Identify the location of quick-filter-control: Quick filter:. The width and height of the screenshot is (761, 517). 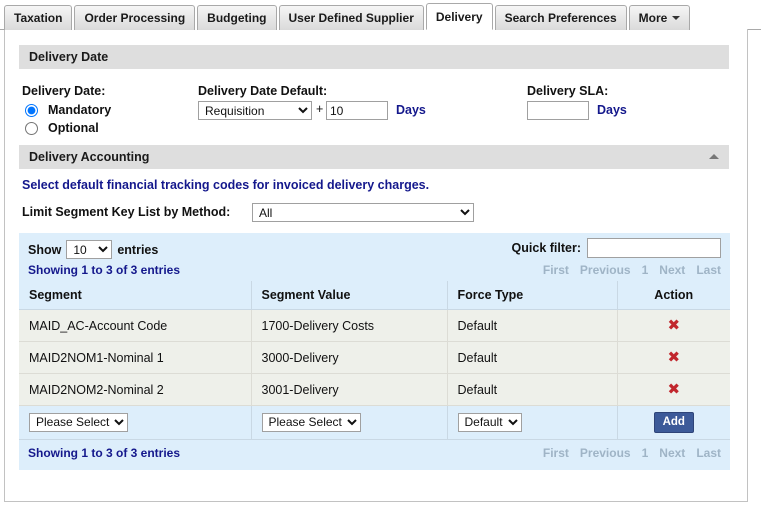
(616, 248).